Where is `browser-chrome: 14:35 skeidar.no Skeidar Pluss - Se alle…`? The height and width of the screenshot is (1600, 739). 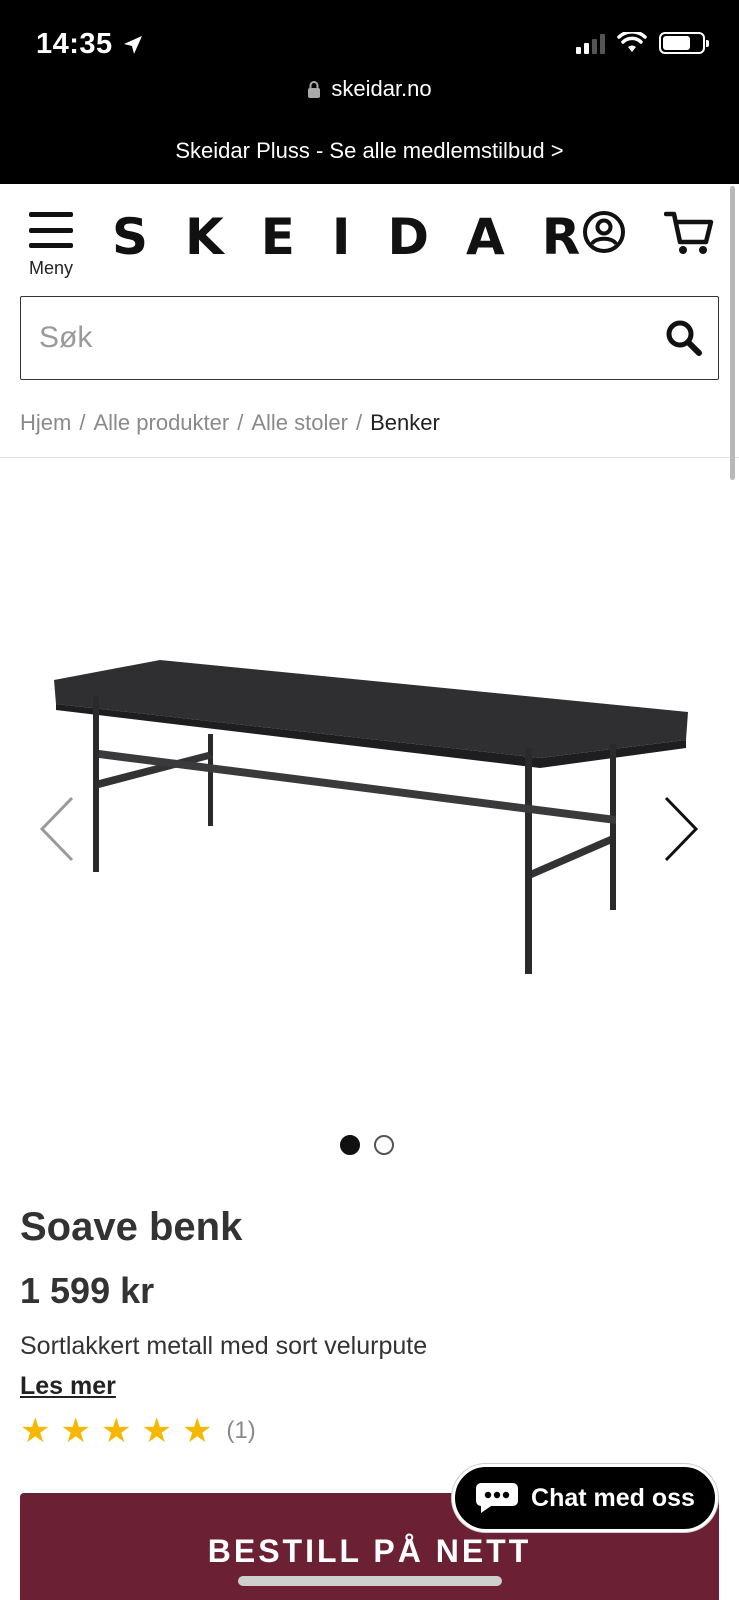 browser-chrome: 14:35 skeidar.no Skeidar Pluss - Se alle… is located at coordinates (369, 92).